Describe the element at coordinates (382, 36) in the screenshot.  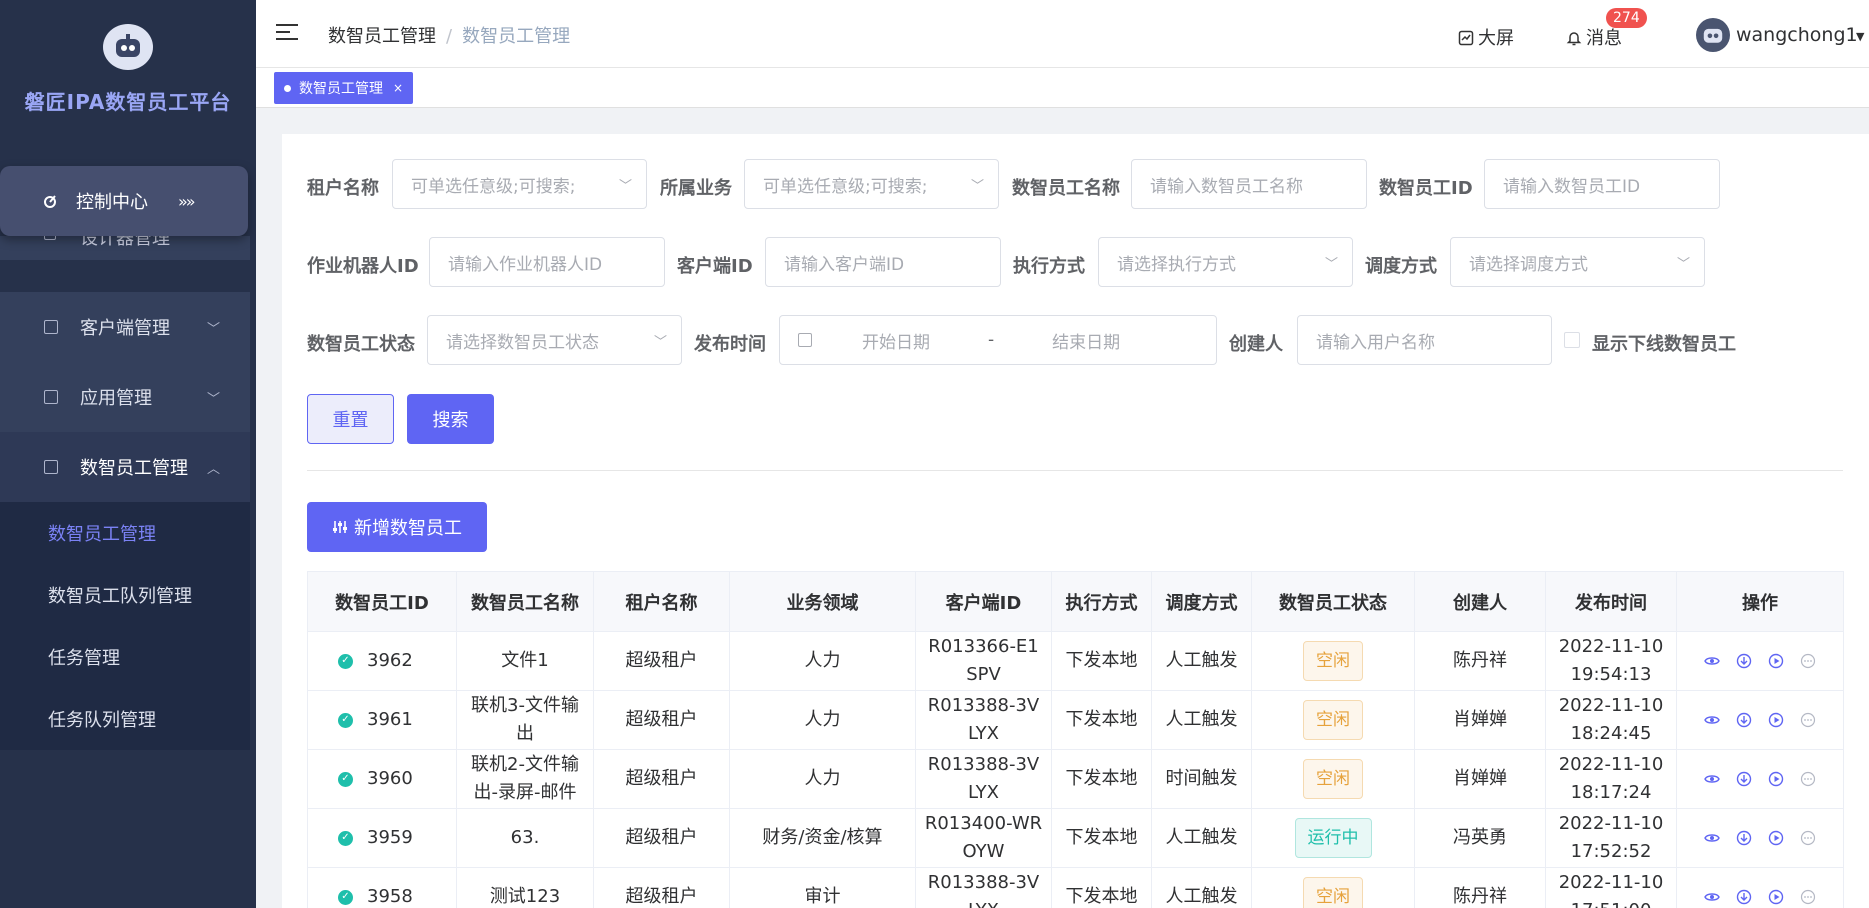
I see `breadcrumb-item: 数智员工管理` at that location.